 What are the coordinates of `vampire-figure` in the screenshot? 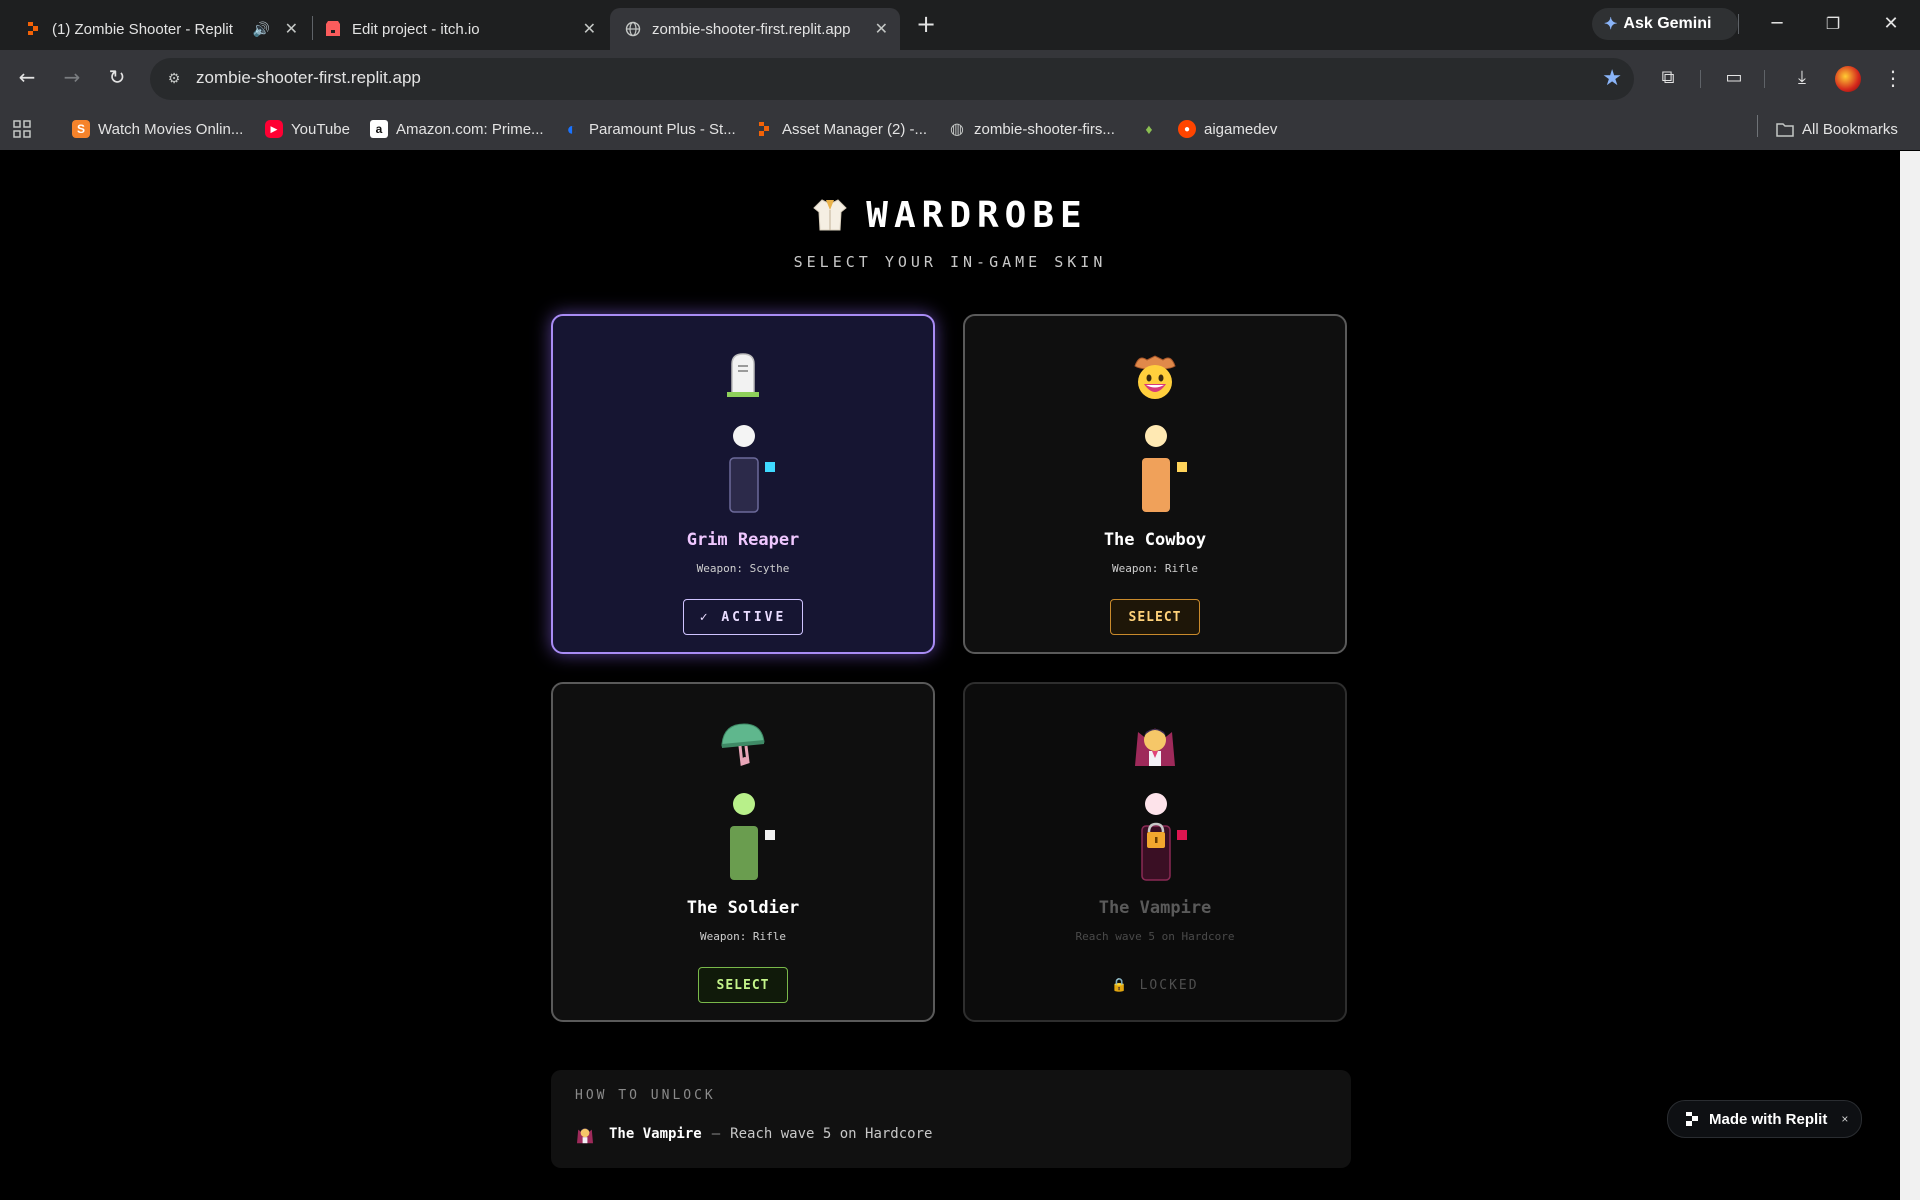 It's located at (1164, 837).